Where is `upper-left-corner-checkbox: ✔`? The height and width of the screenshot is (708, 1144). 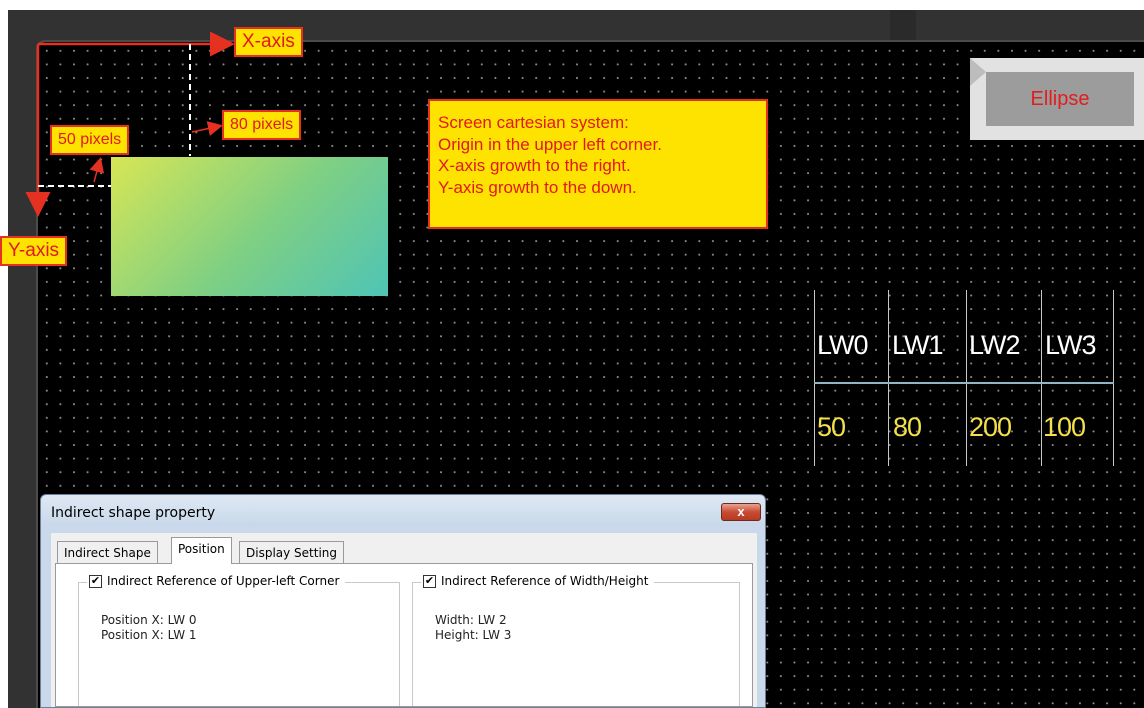
upper-left-corner-checkbox: ✔ is located at coordinates (95, 581).